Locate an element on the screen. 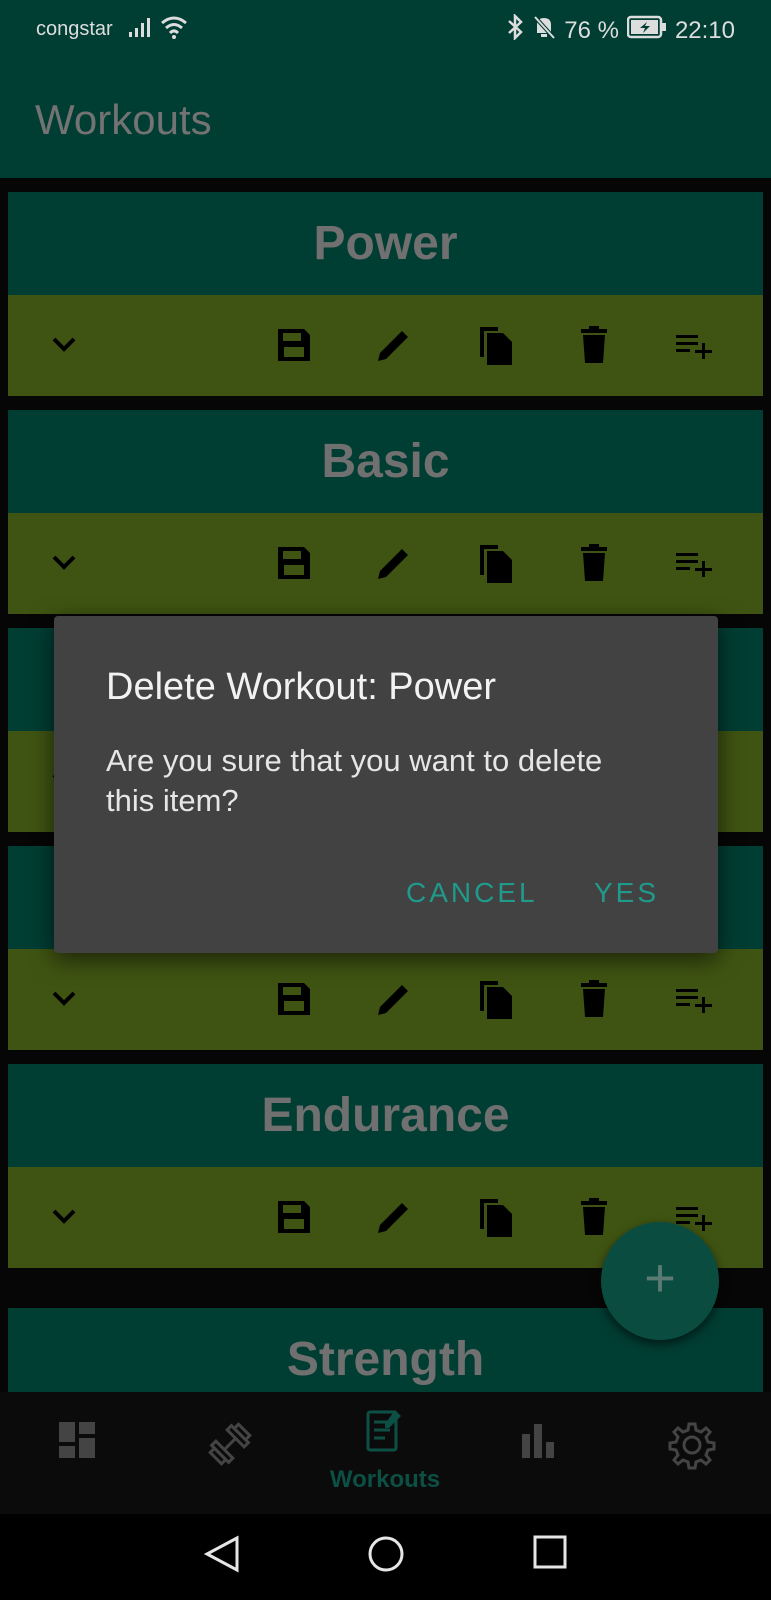  cancel-button: CANCEL is located at coordinates (472, 893).